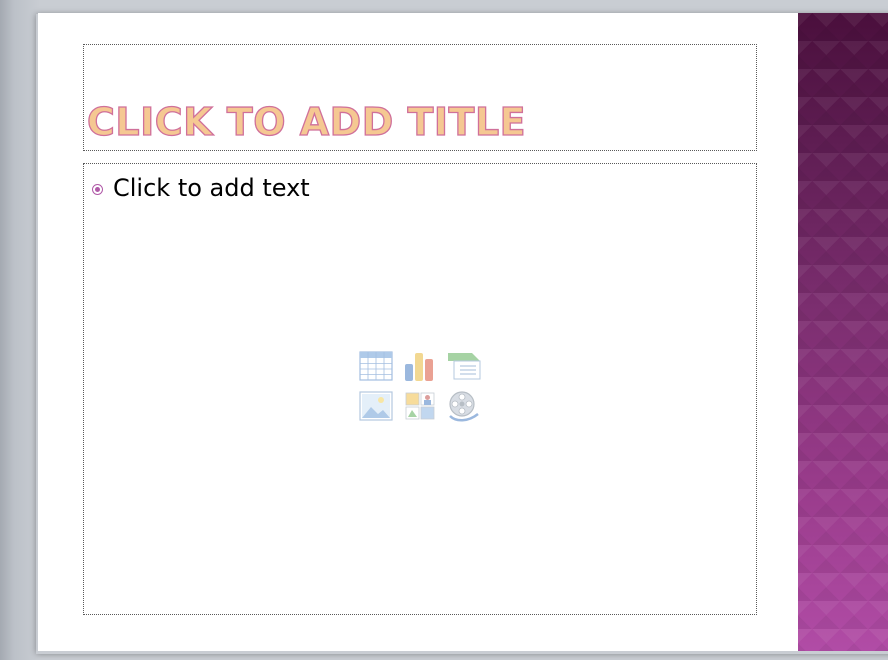 The width and height of the screenshot is (888, 660). Describe the element at coordinates (420, 406) in the screenshot. I see `insert-clip-art-icon` at that location.